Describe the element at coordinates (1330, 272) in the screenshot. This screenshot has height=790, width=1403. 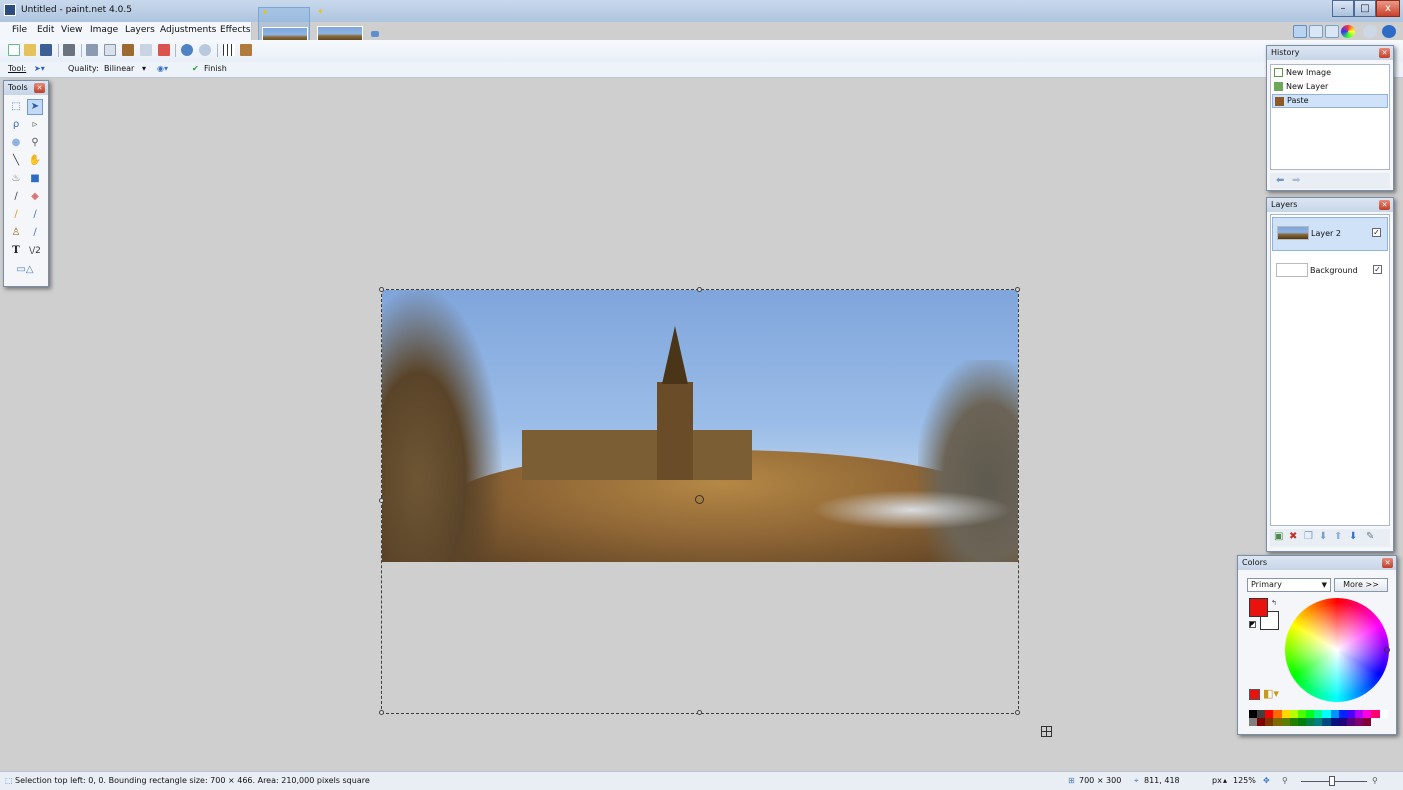
I see `layer-row-background: Background ✓` at that location.